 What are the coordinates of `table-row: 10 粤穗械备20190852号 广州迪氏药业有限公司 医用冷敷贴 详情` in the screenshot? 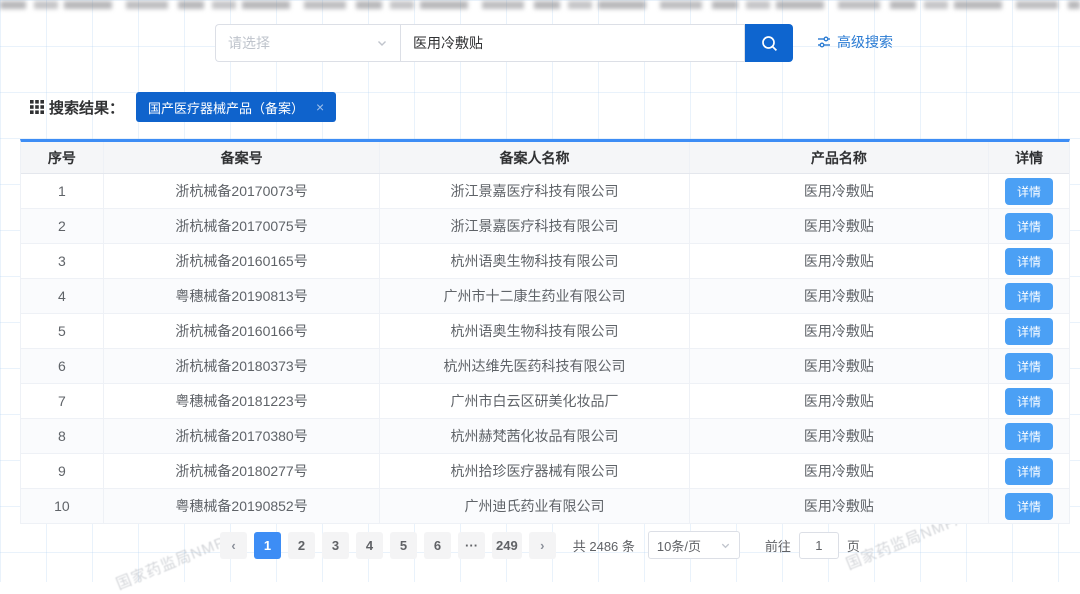 It's located at (545, 506).